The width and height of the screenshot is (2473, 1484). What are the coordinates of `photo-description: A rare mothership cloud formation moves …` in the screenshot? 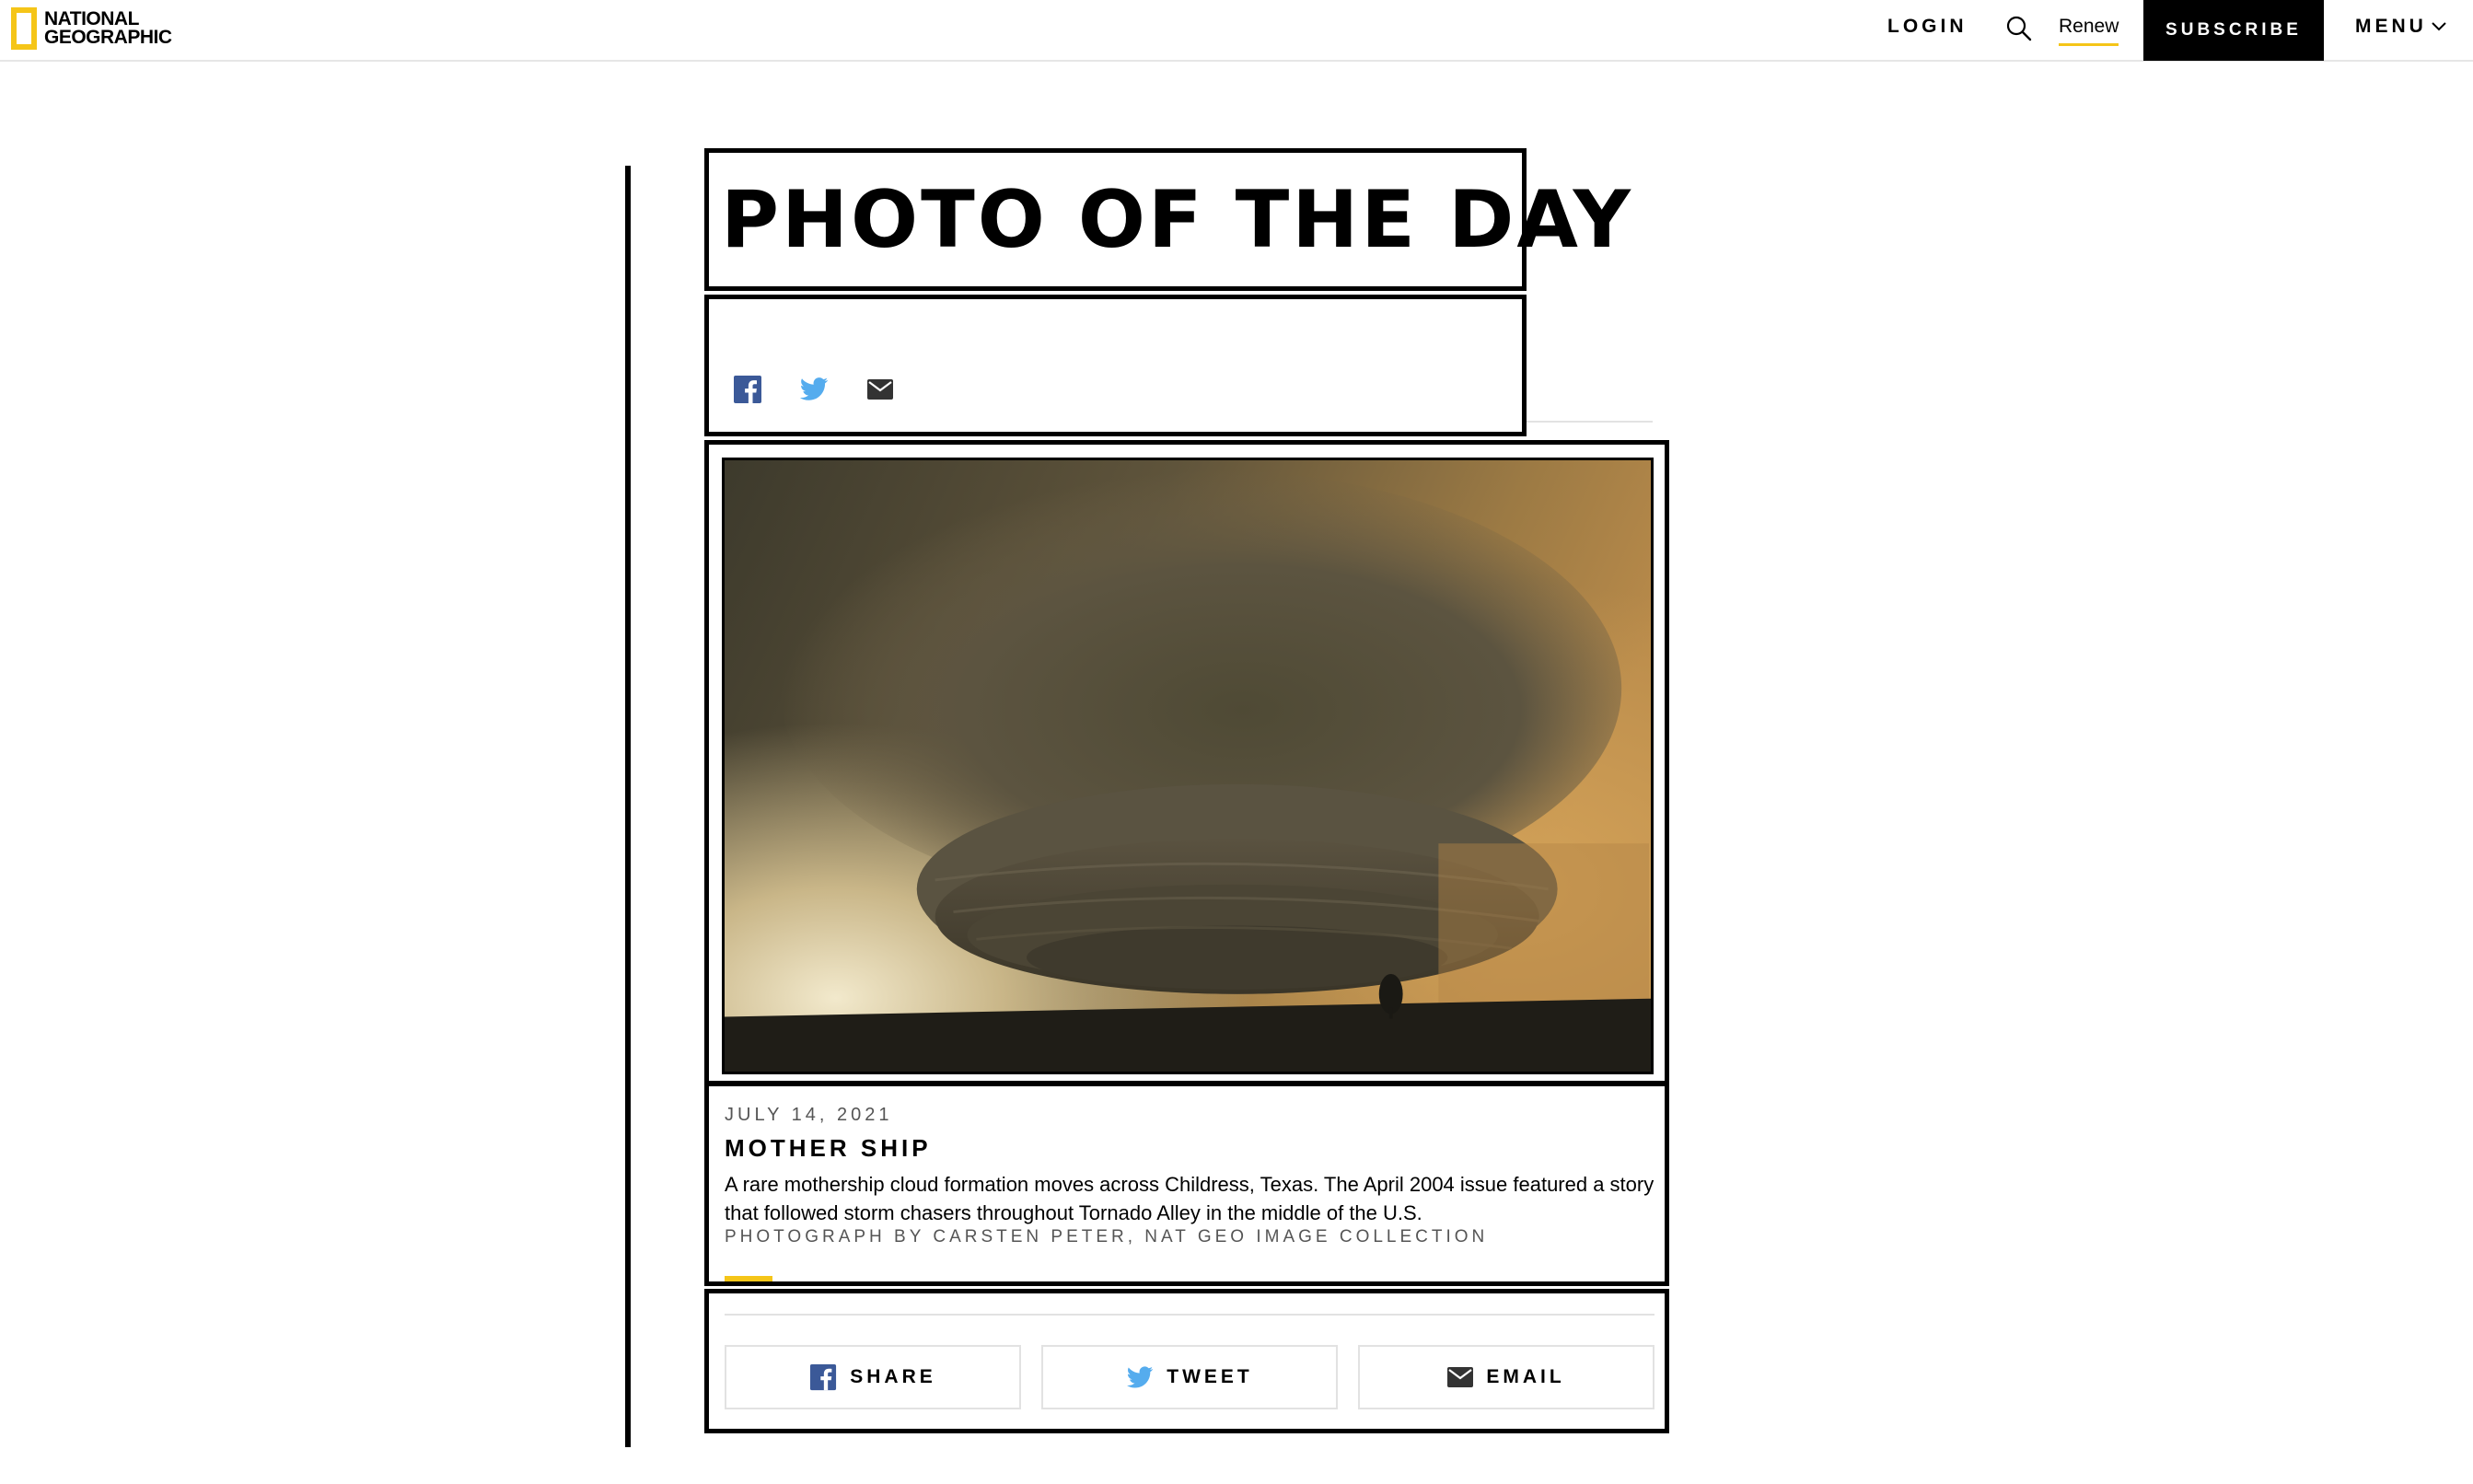 It's located at (1190, 1198).